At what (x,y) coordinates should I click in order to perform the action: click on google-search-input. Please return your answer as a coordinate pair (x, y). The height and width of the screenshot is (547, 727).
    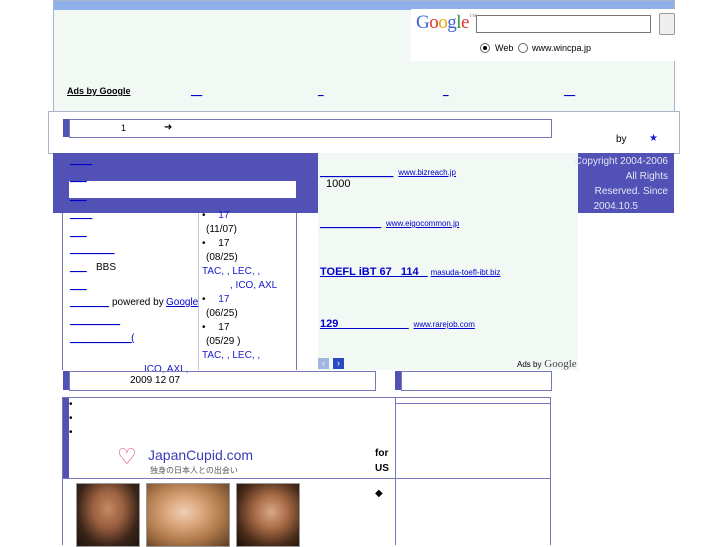
    Looking at the image, I should click on (563, 24).